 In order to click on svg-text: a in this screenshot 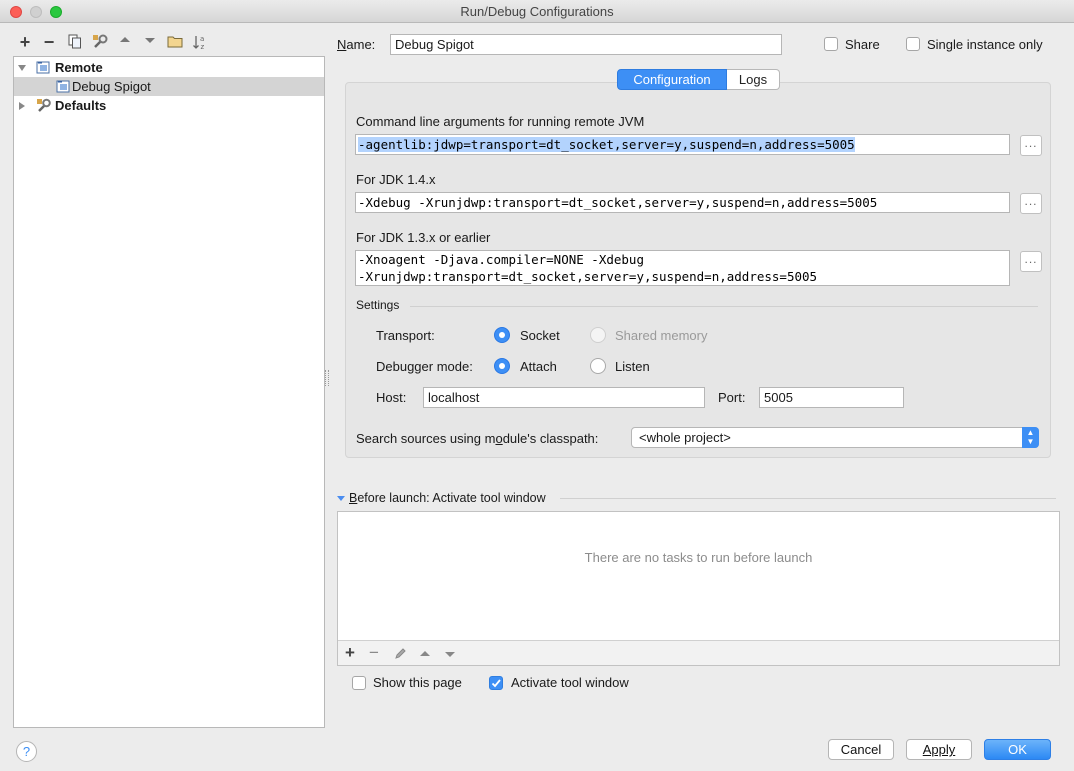, I will do `click(202, 39)`.